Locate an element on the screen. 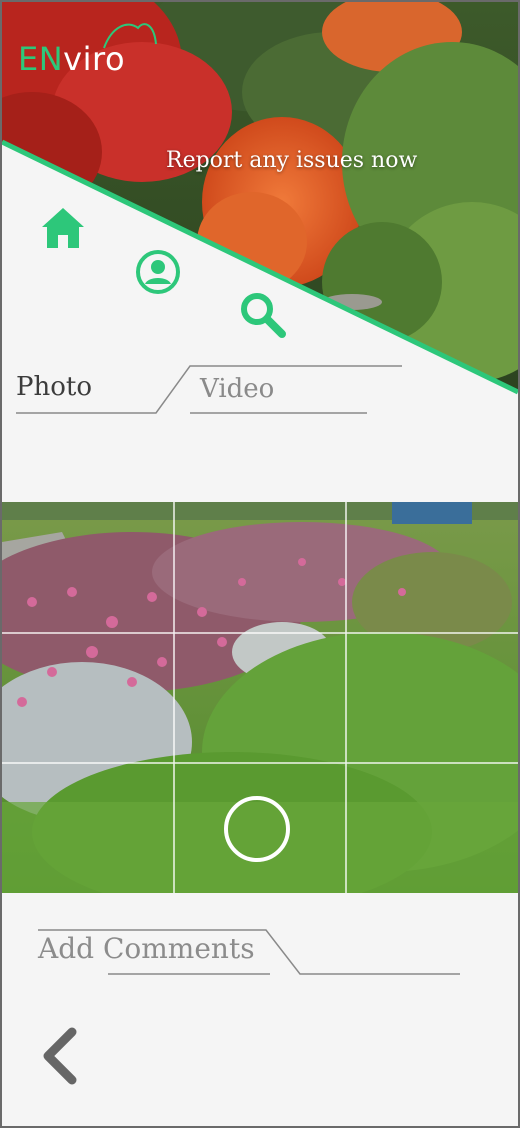 This screenshot has height=1128, width=520. chevron-left-icon is located at coordinates (60, 1056).